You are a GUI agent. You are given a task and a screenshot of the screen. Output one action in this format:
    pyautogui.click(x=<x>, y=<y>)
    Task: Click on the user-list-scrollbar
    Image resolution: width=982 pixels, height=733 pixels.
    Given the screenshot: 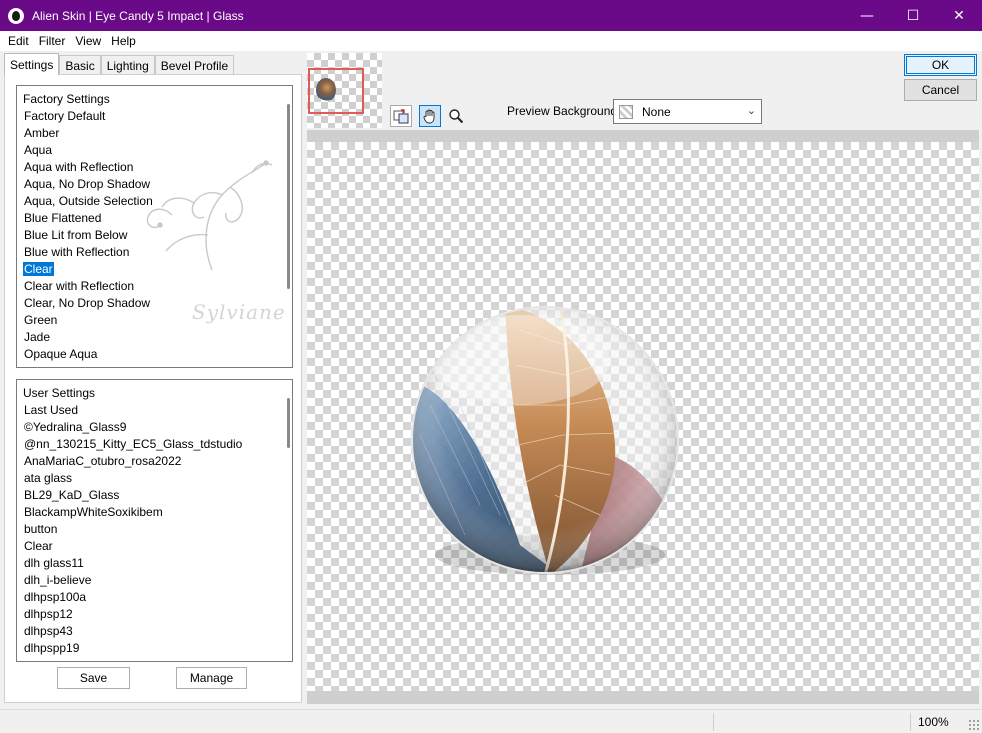 What is the action you would take?
    pyautogui.click(x=288, y=423)
    